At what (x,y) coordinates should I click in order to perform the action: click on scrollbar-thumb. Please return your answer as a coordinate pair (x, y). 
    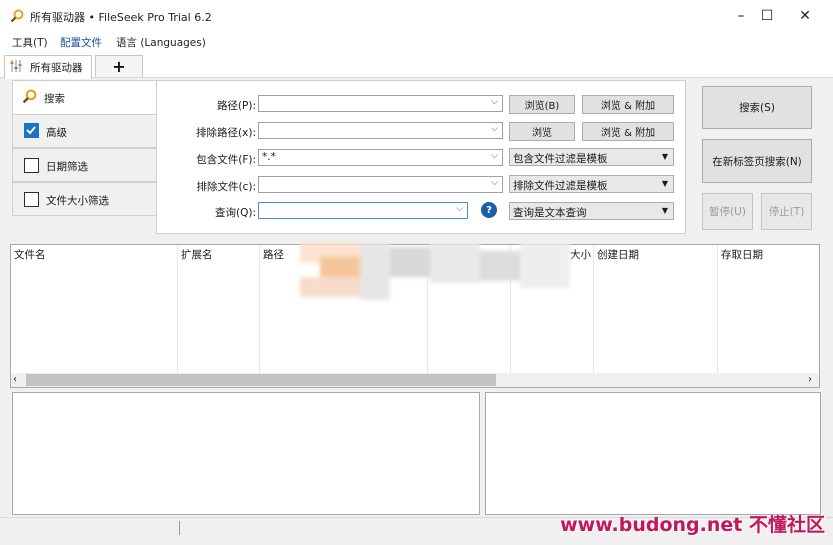
    Looking at the image, I should click on (261, 380).